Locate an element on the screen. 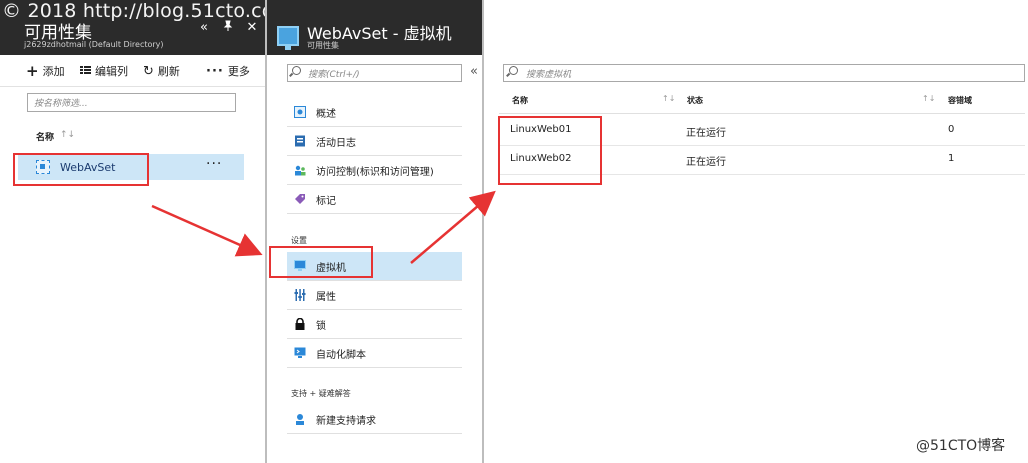 Image resolution: width=1028 pixels, height=463 pixels. more-button: ··· 更多 is located at coordinates (228, 71).